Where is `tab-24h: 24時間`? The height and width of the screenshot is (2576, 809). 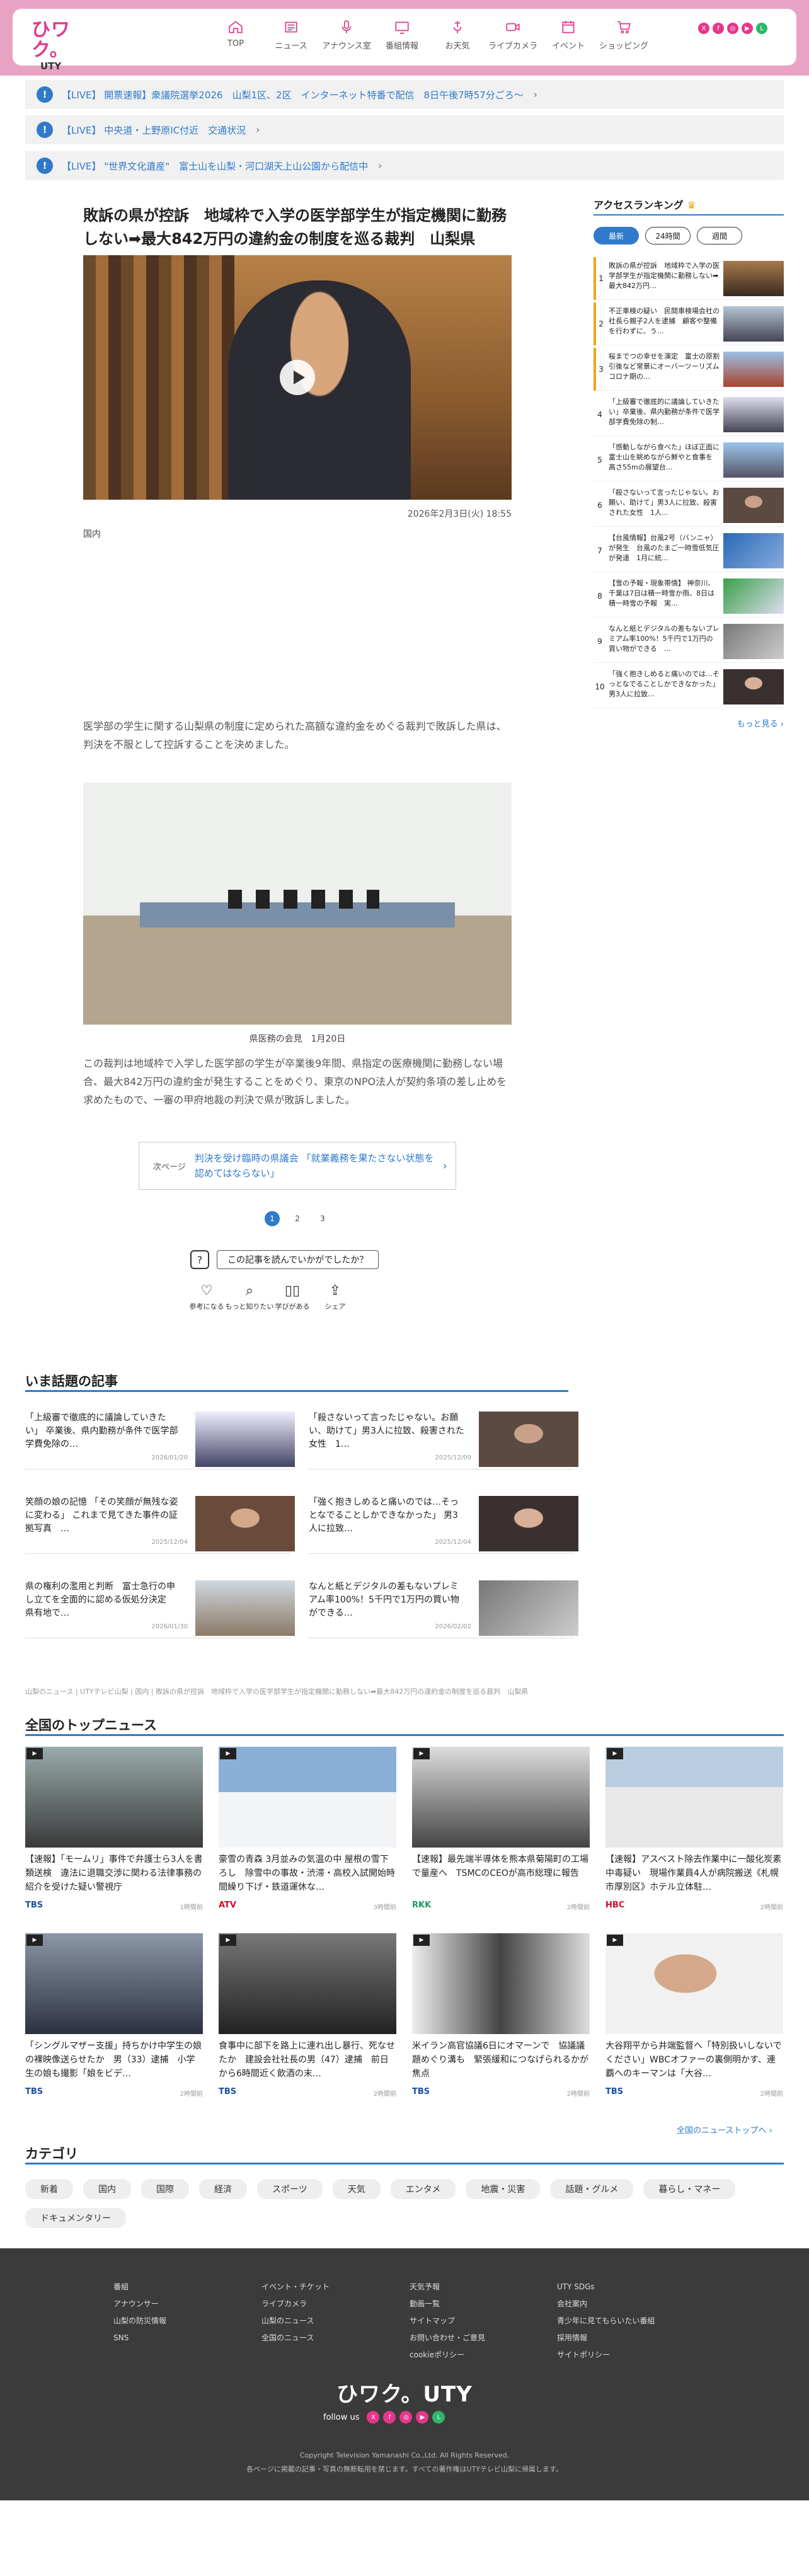 tab-24h: 24時間 is located at coordinates (668, 235).